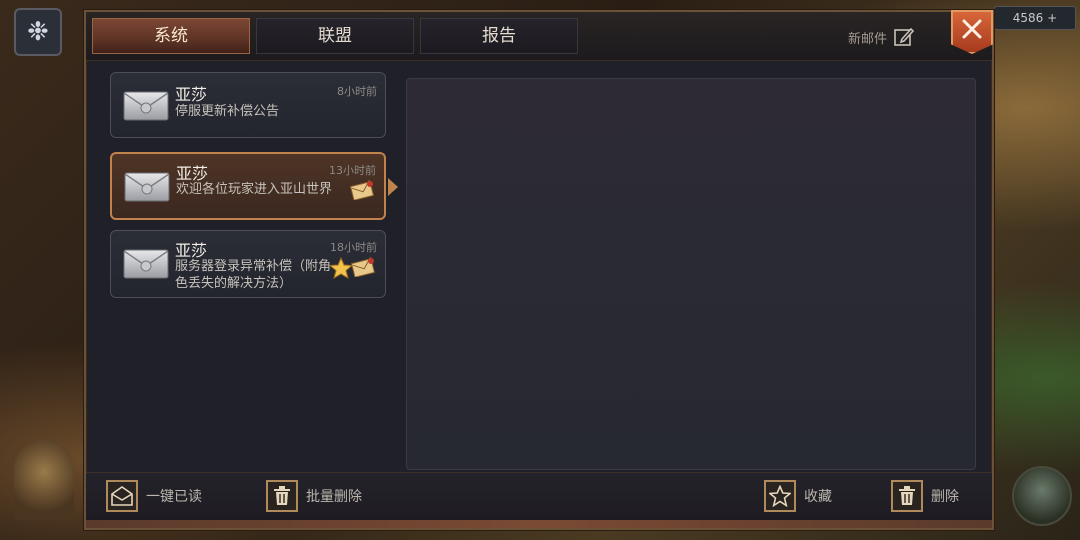 This screenshot has height=540, width=1080. Describe the element at coordinates (44, 480) in the screenshot. I see `bg-building-decoration` at that location.